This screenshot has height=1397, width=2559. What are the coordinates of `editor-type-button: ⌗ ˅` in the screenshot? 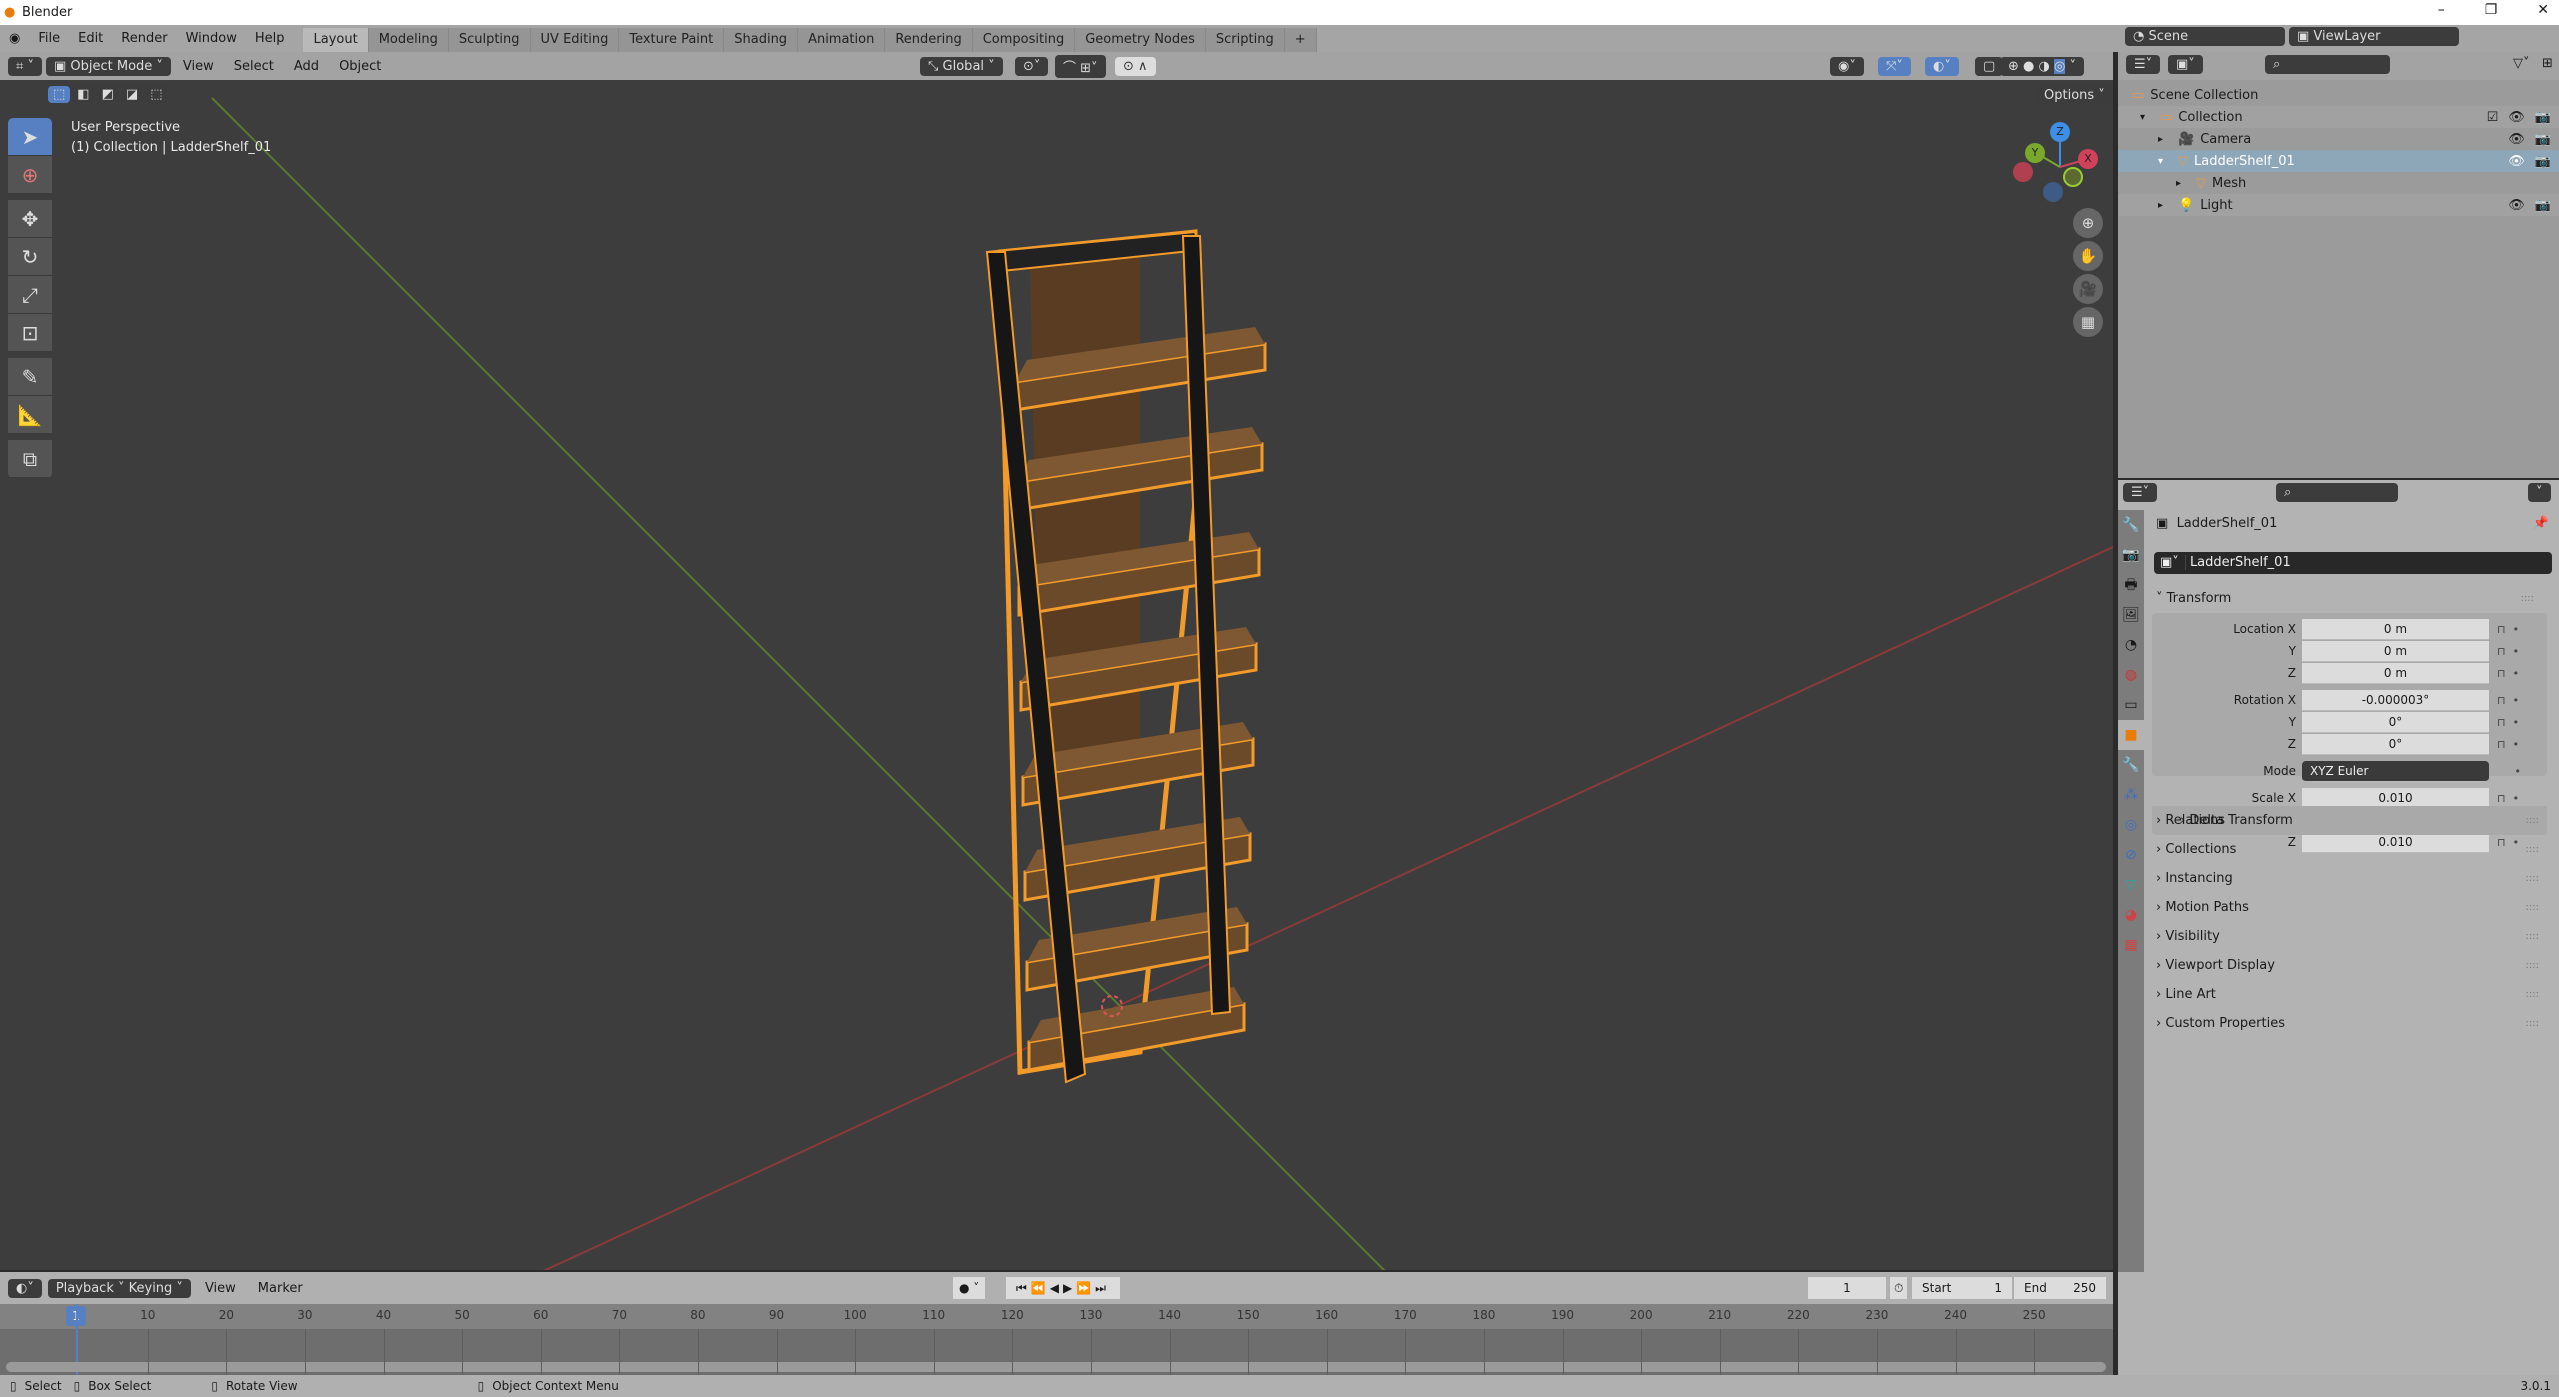 It's located at (25, 66).